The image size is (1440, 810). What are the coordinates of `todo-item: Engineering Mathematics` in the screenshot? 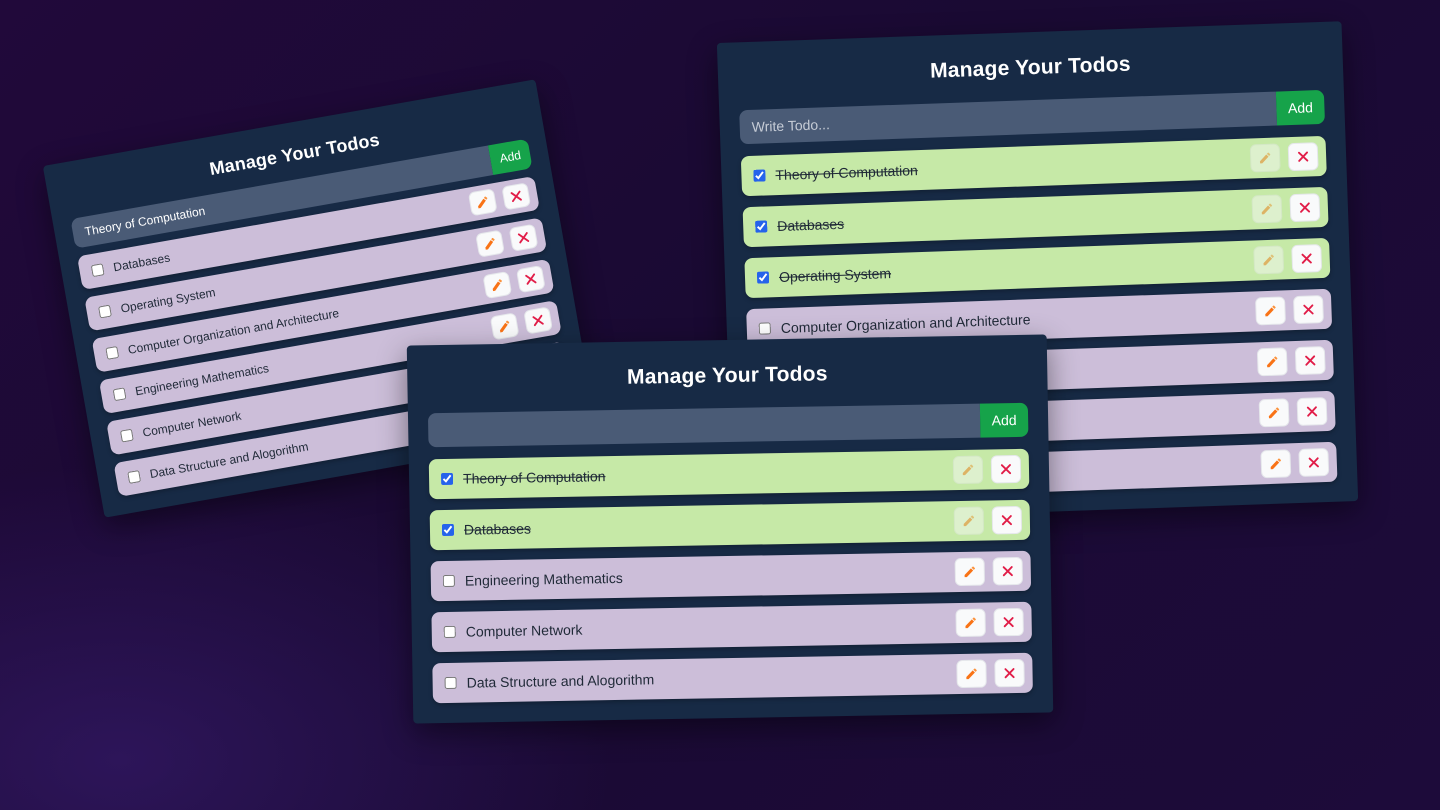 It's located at (731, 576).